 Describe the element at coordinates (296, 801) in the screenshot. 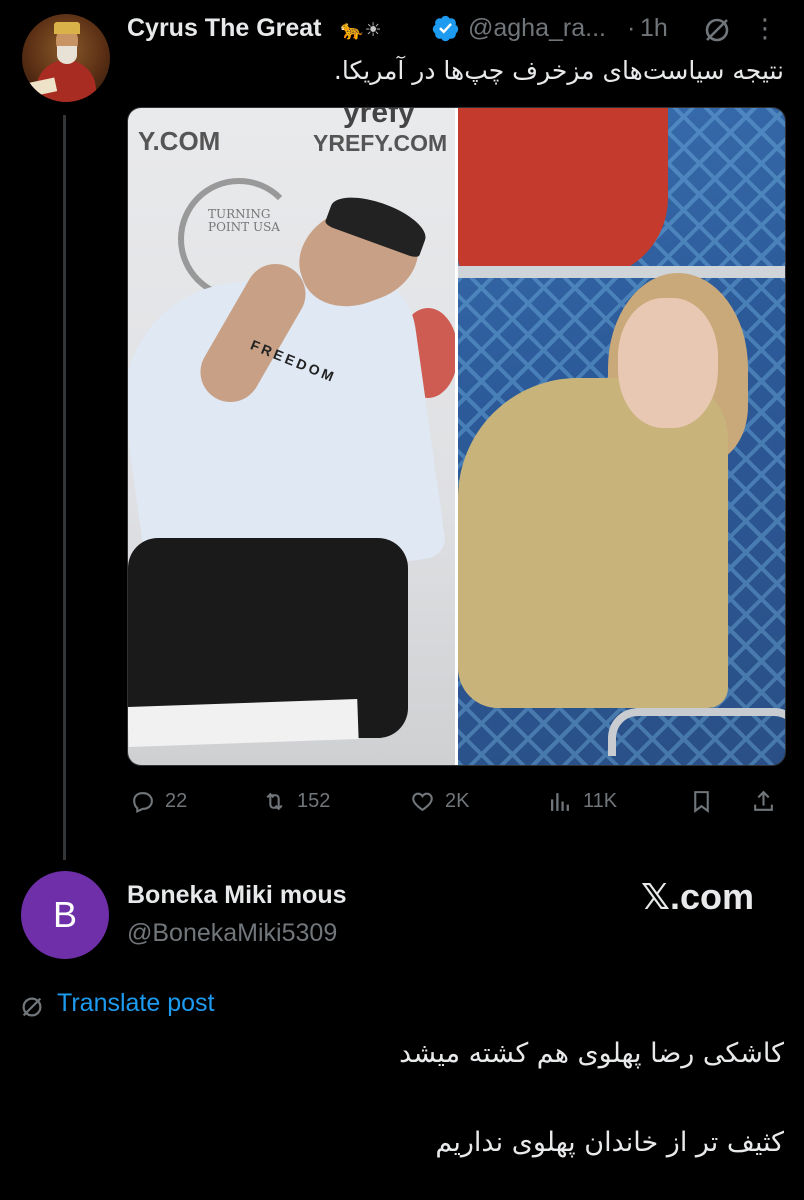

I see `repost-button: 152` at that location.